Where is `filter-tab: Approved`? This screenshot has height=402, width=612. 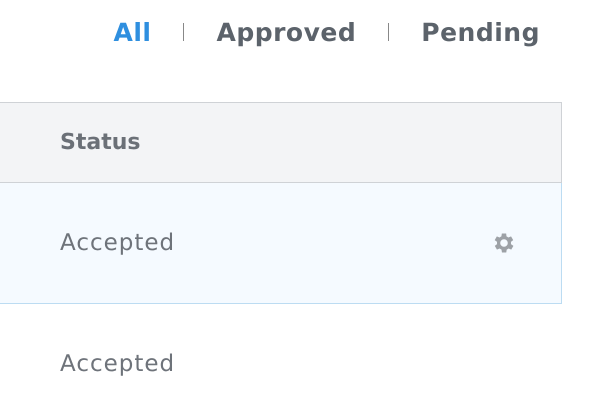 filter-tab: Approved is located at coordinates (286, 32).